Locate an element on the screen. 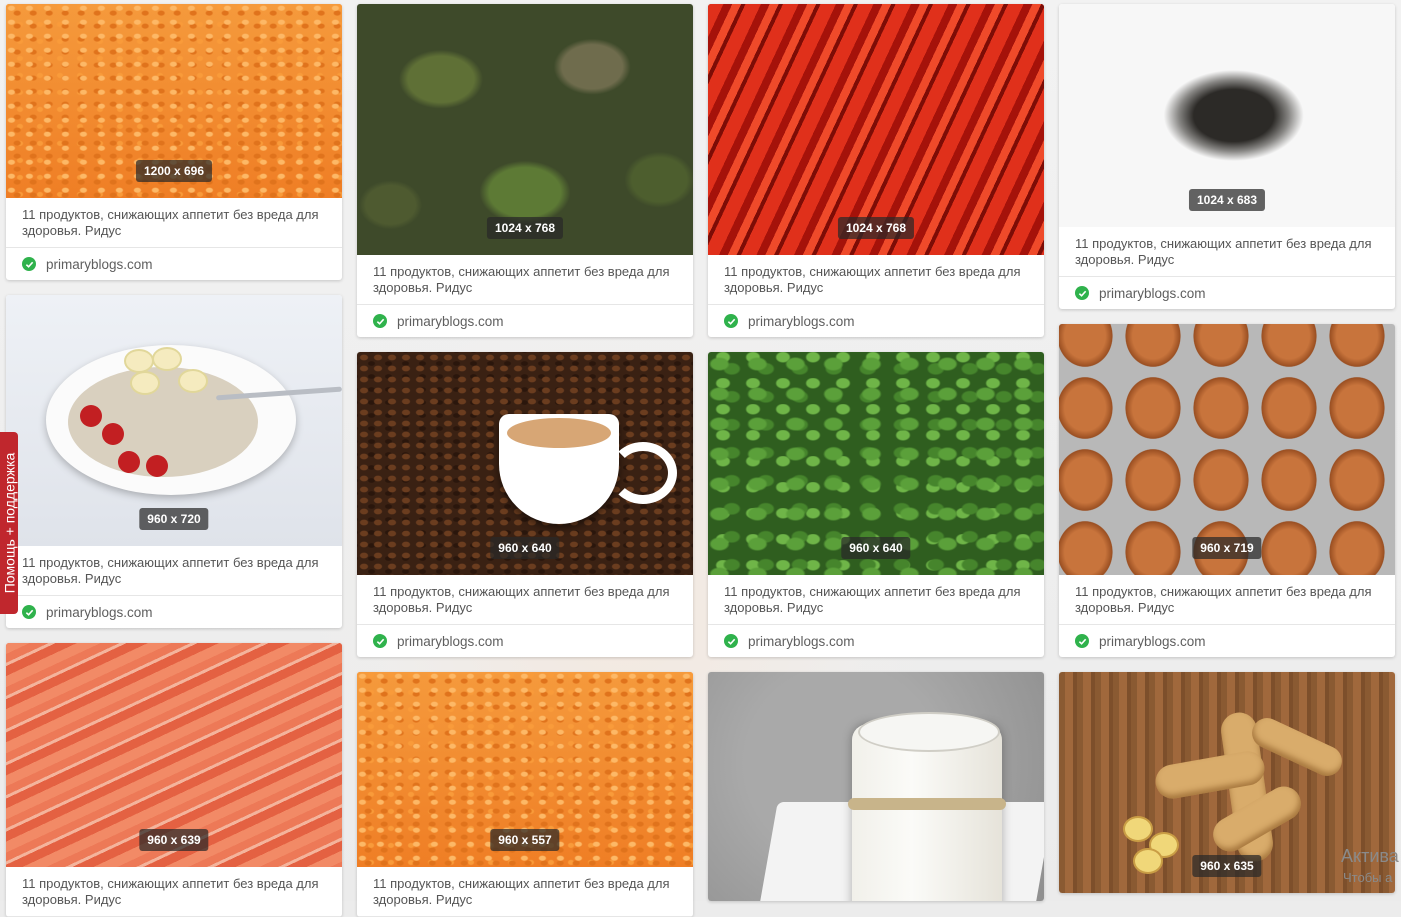  result-image-chili-peppers: 1024 x 768 is located at coordinates (876, 129).